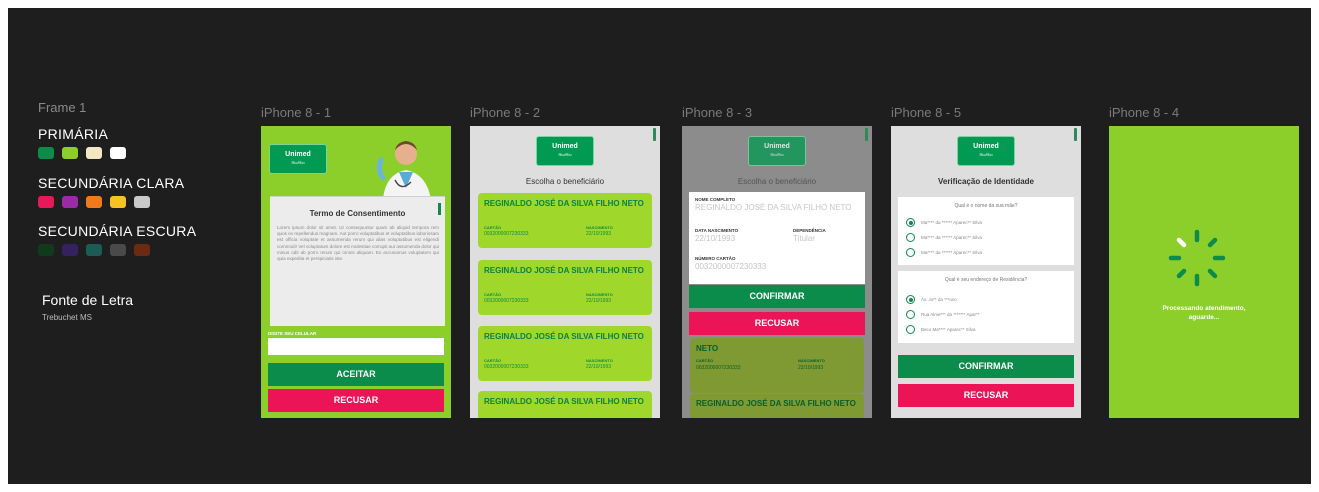 The height and width of the screenshot is (492, 1319). What do you see at coordinates (82, 153) in the screenshot?
I see `primary-swatches` at bounding box center [82, 153].